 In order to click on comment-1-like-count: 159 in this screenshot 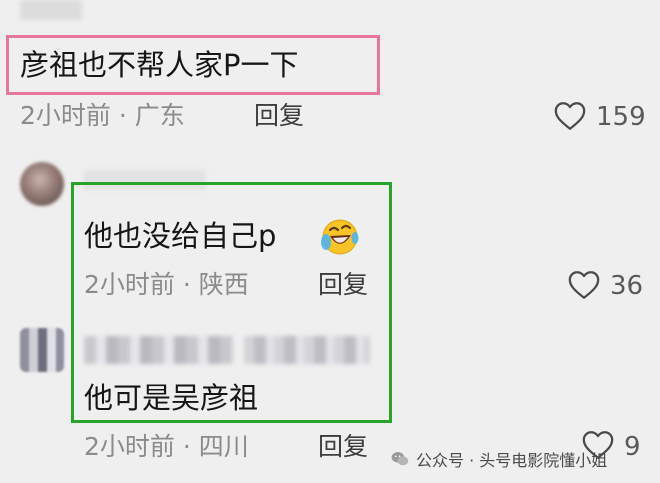, I will do `click(621, 117)`.